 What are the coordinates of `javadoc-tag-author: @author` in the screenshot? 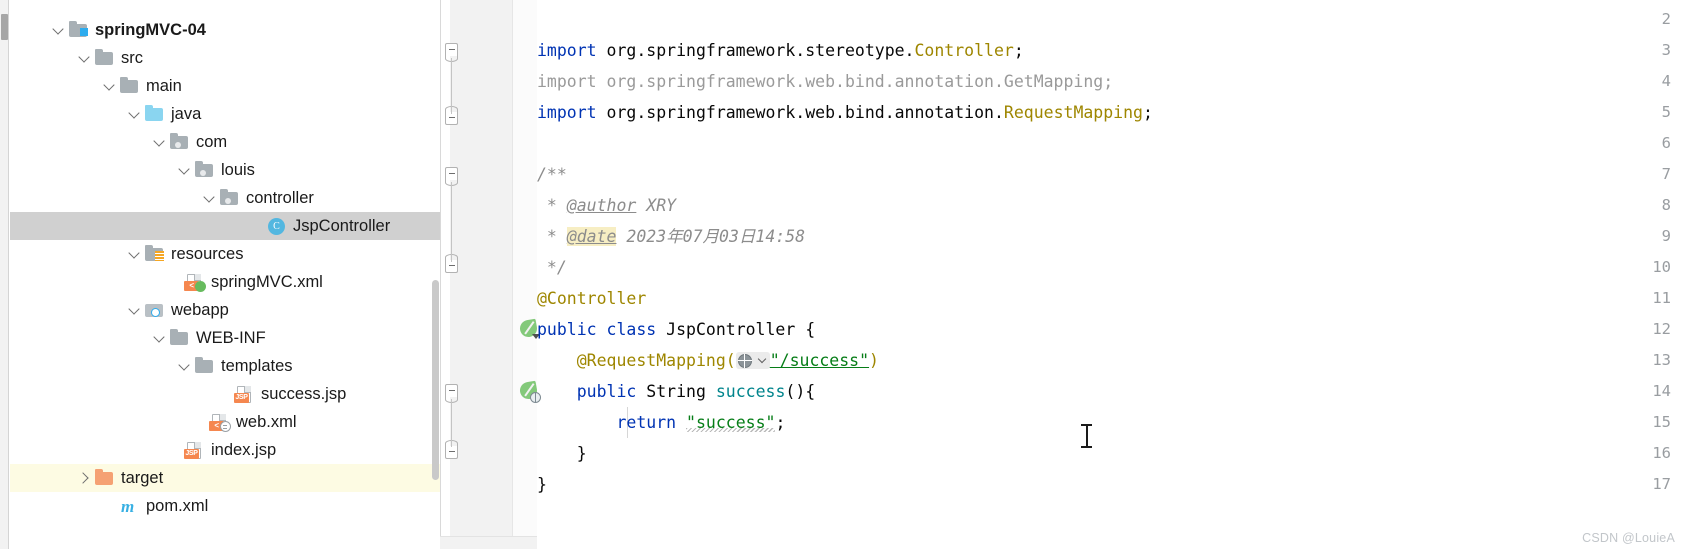 It's located at (601, 205).